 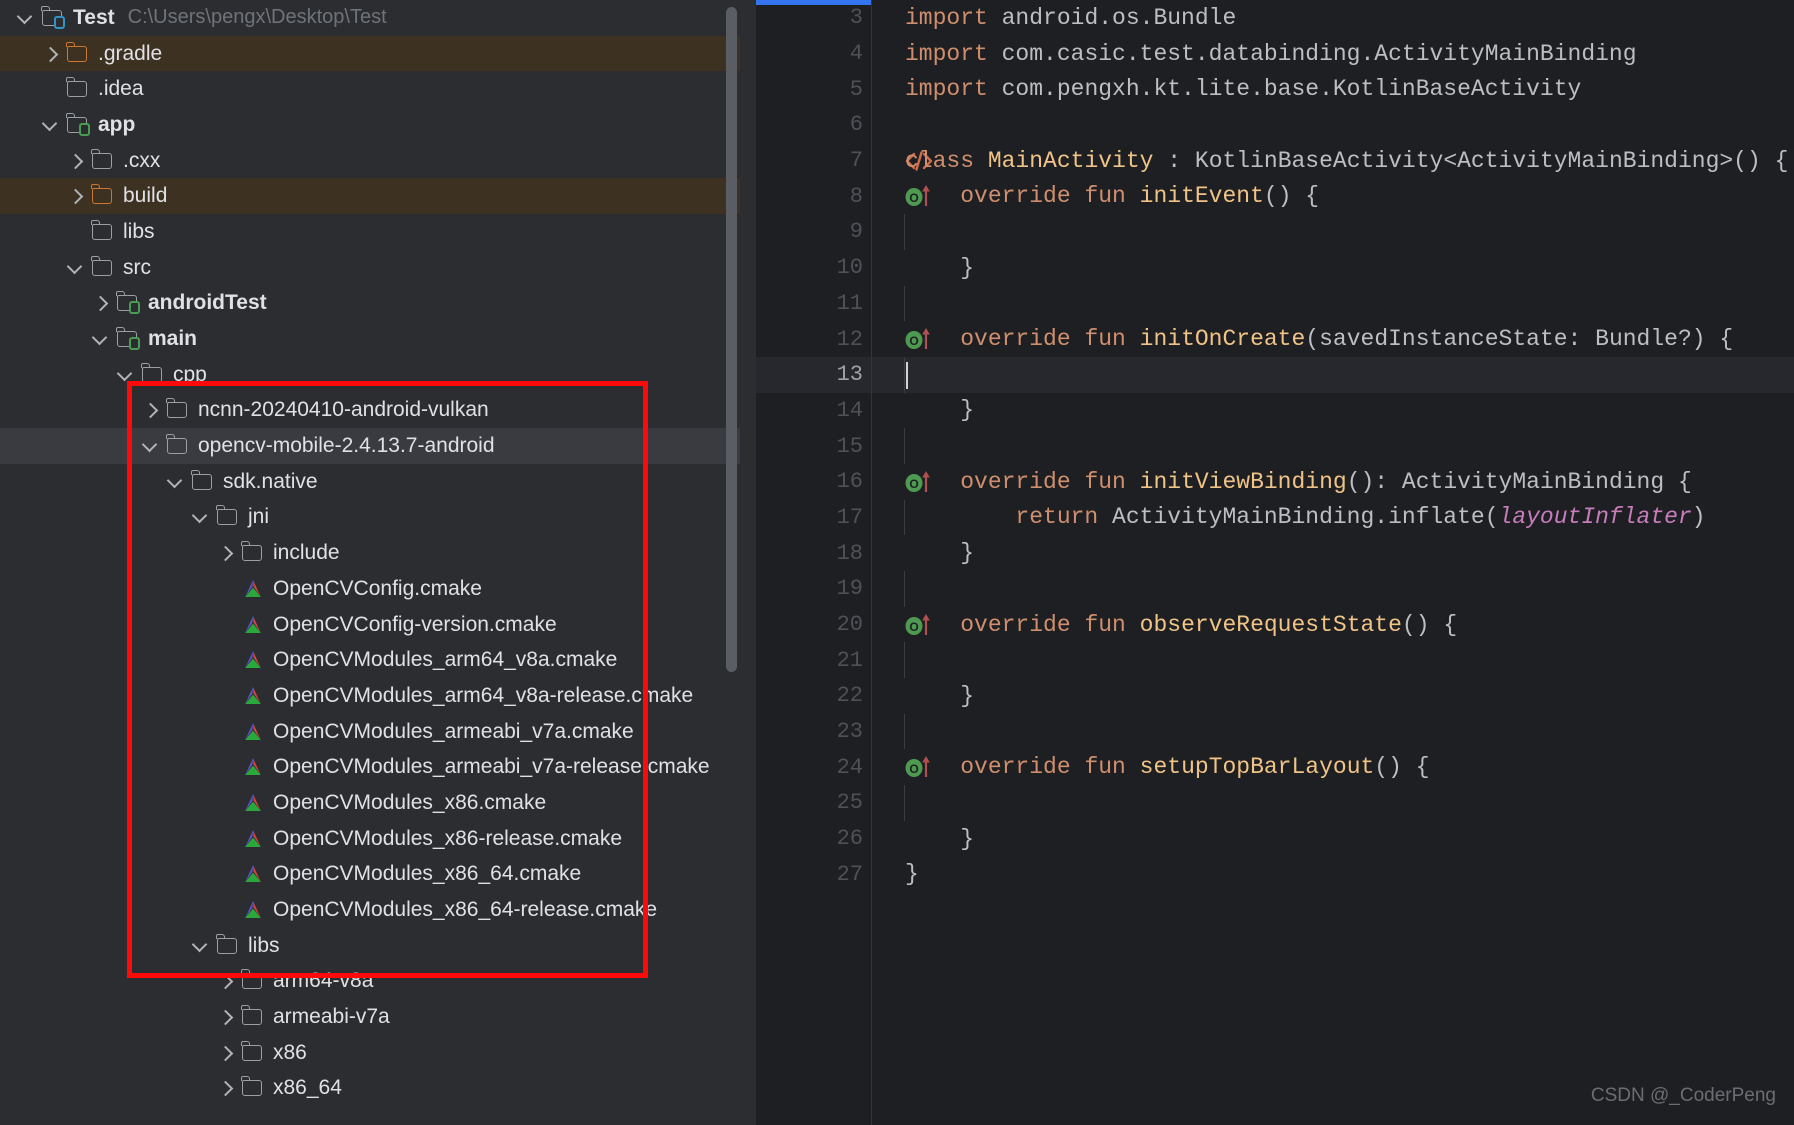 I want to click on gutter-line-15: 15, so click(x=809, y=446).